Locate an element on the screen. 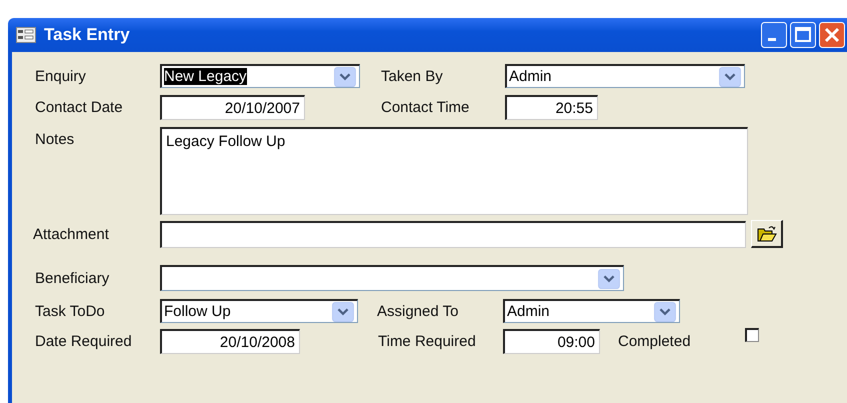 Image resolution: width=847 pixels, height=403 pixels. contact-time-field: 20:55 is located at coordinates (551, 107).